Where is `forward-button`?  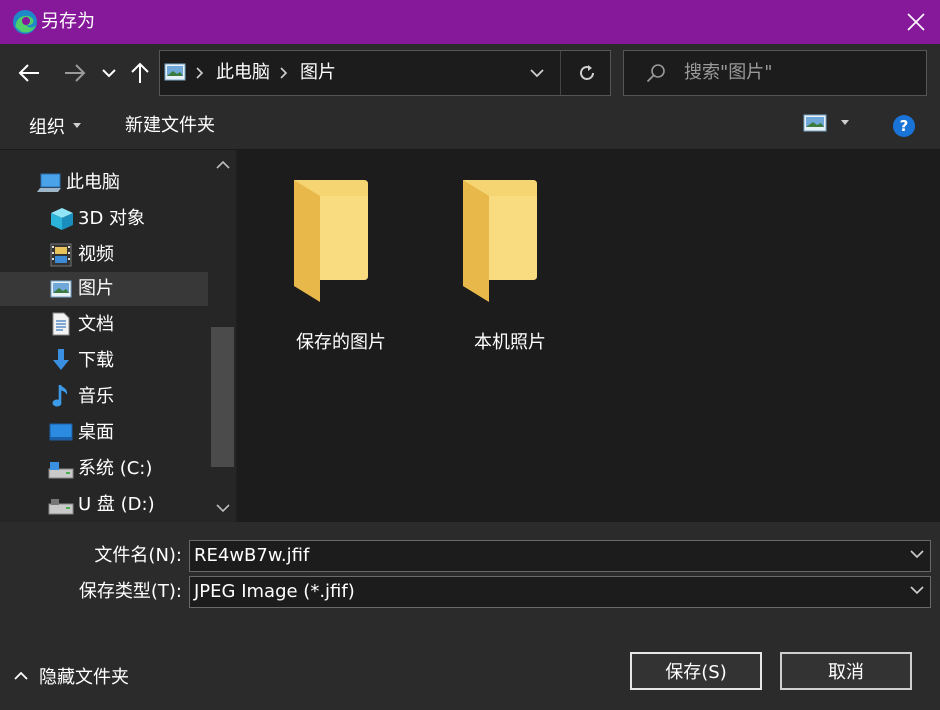
forward-button is located at coordinates (75, 73).